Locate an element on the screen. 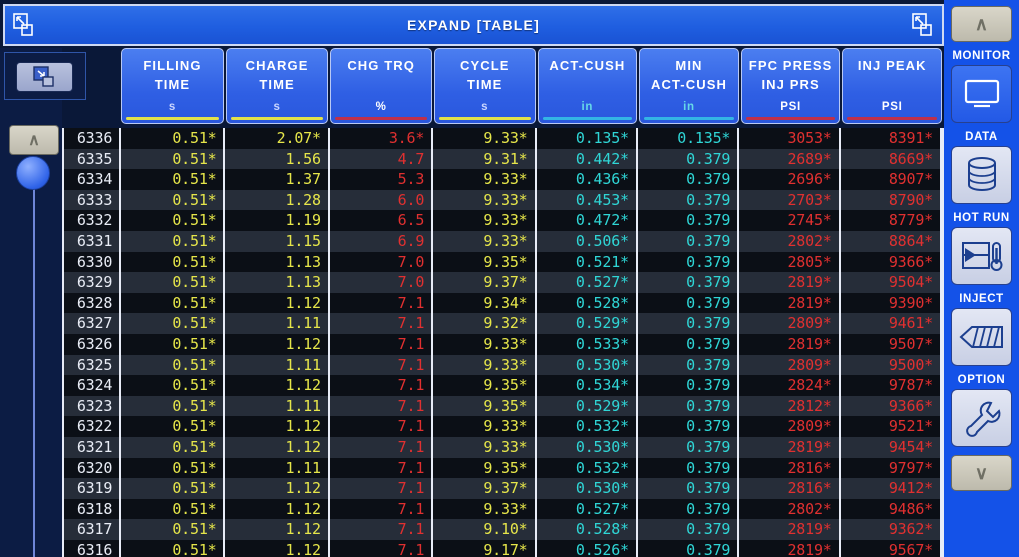  row-index: 6334 is located at coordinates (93, 179).